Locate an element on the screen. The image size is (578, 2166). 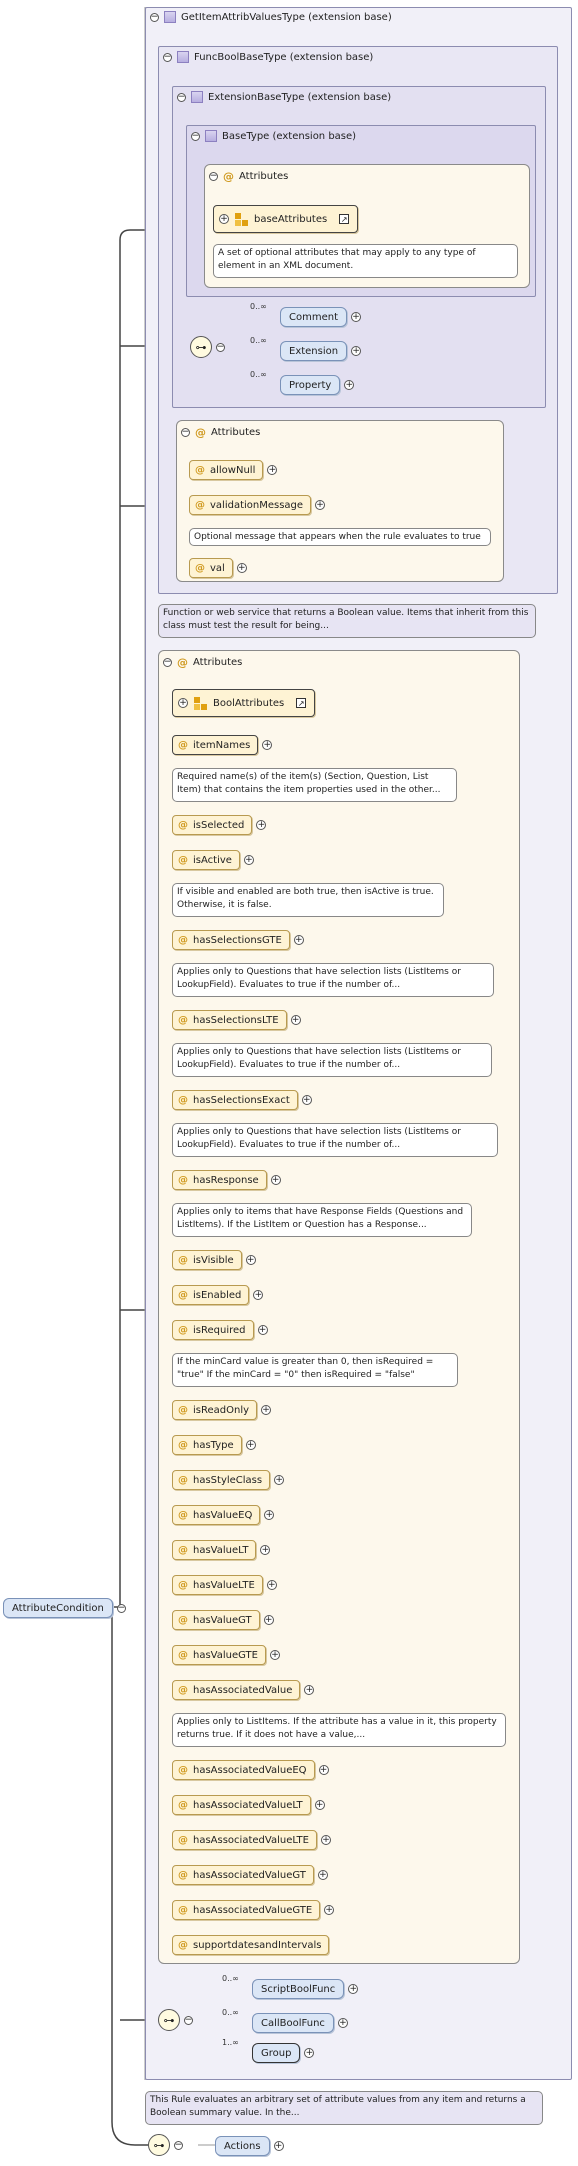
element-extension: Extension + is located at coordinates (321, 351).